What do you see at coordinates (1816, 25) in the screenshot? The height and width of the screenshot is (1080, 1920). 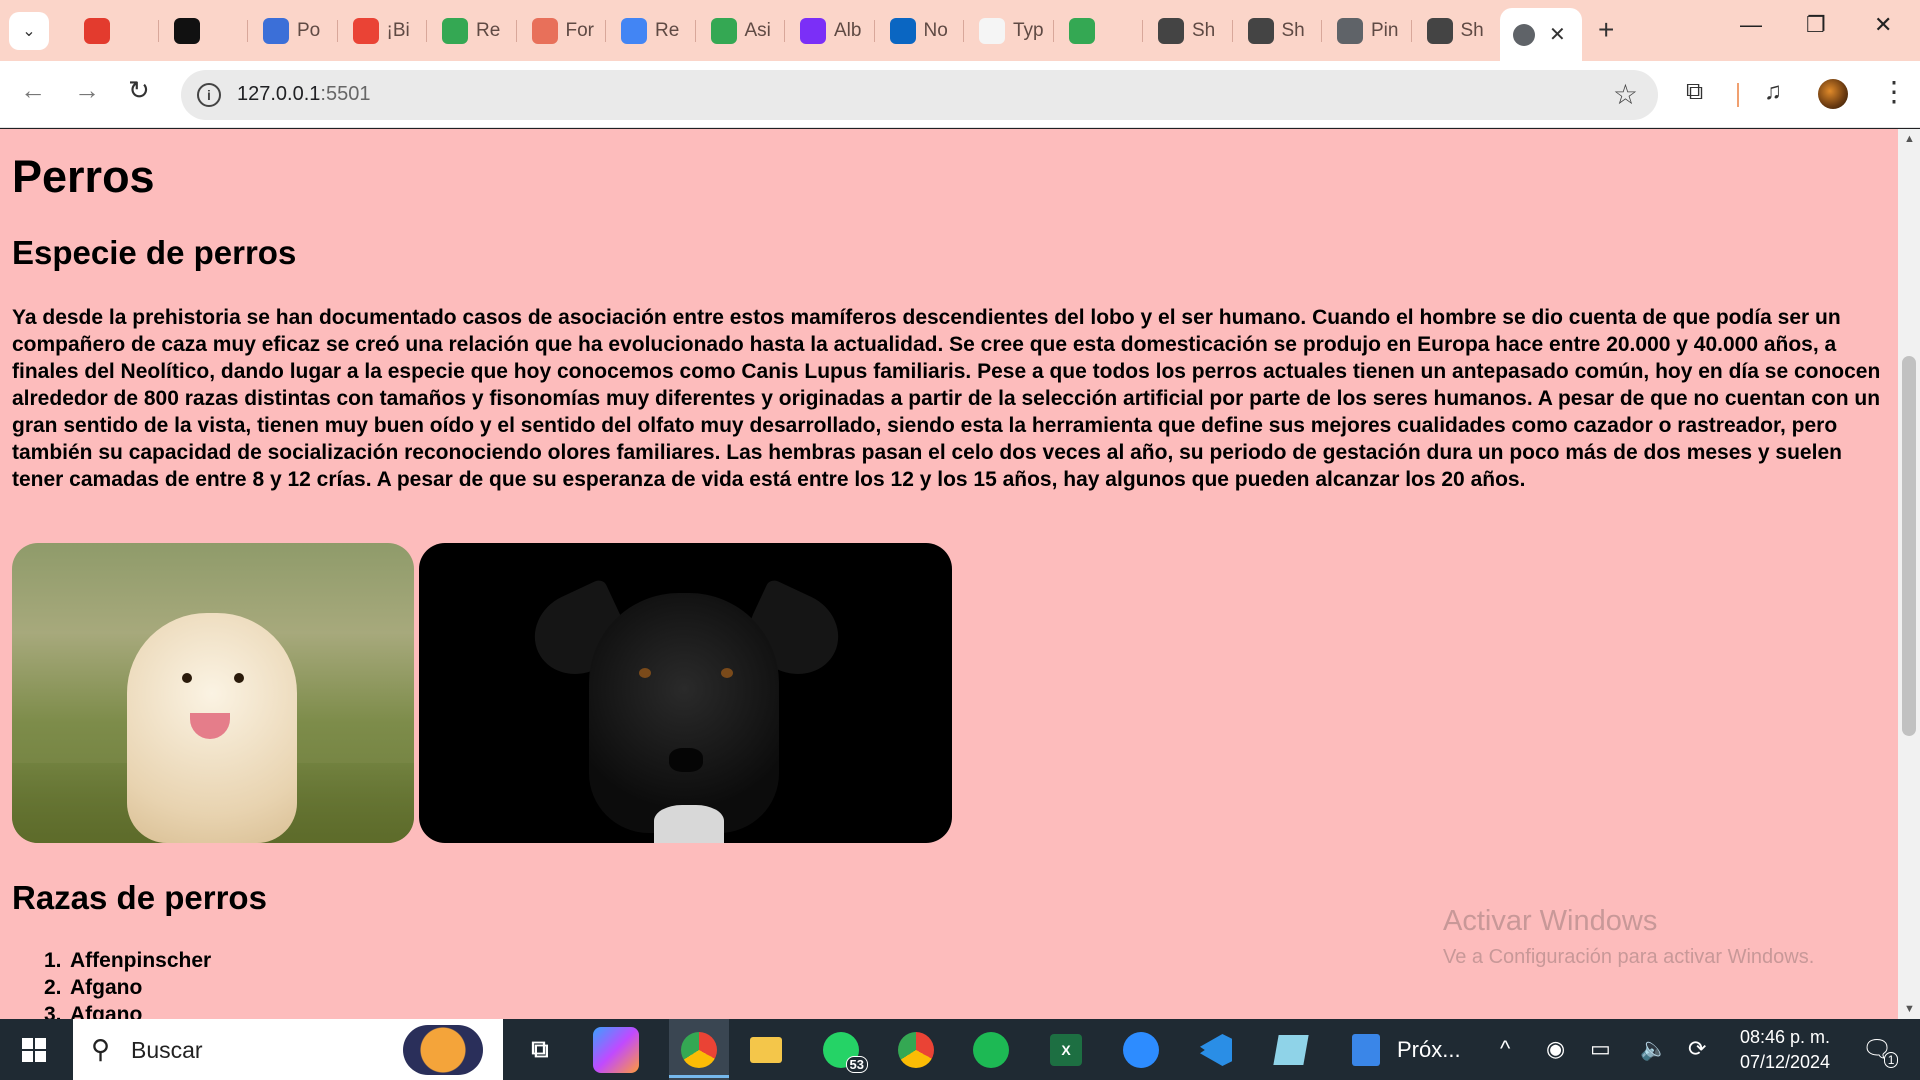 I see `restore-button: ❐` at bounding box center [1816, 25].